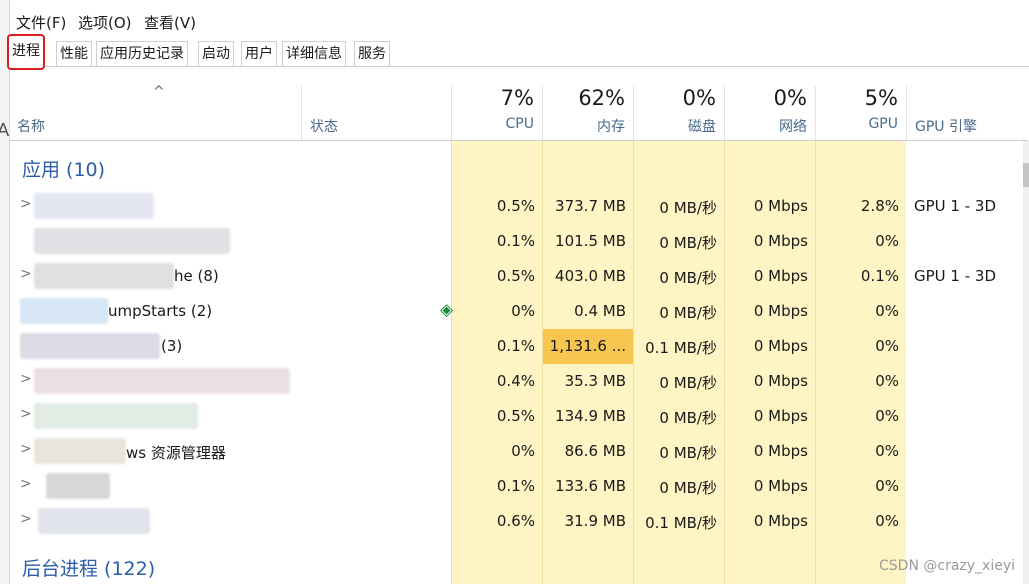 The width and height of the screenshot is (1029, 584). I want to click on col-mem: 62% 内存, so click(587, 113).